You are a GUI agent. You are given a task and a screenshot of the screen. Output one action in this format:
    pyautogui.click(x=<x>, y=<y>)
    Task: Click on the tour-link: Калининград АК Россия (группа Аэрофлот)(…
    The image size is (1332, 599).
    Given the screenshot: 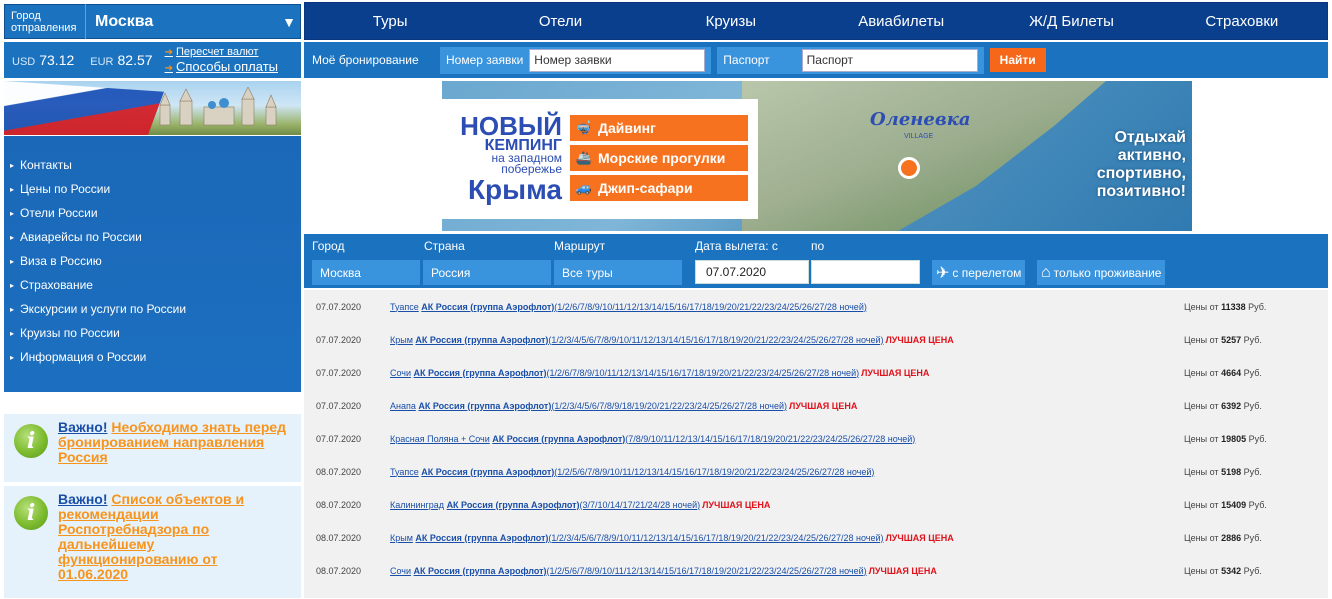 What is the action you would take?
    pyautogui.click(x=580, y=505)
    